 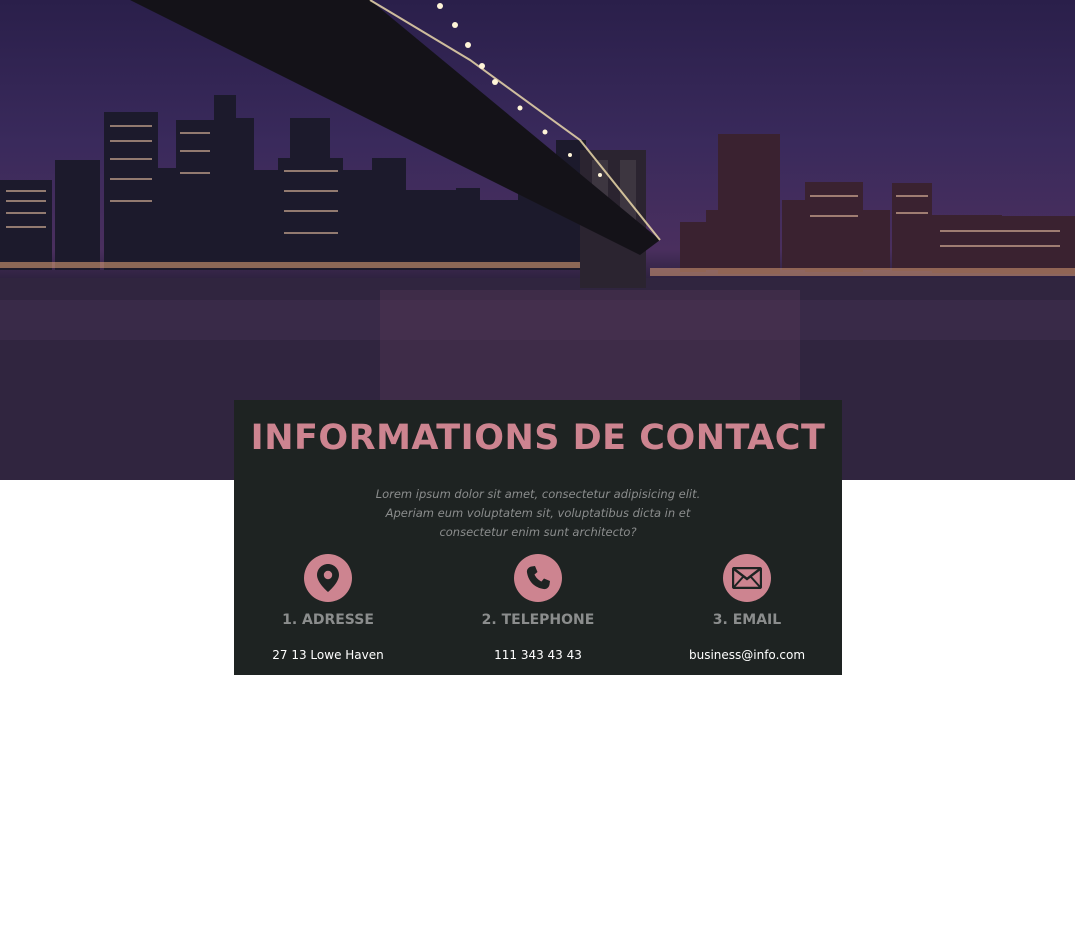 What do you see at coordinates (538, 438) in the screenshot?
I see `contact-title: INFORMATIONS DE CONTACT` at bounding box center [538, 438].